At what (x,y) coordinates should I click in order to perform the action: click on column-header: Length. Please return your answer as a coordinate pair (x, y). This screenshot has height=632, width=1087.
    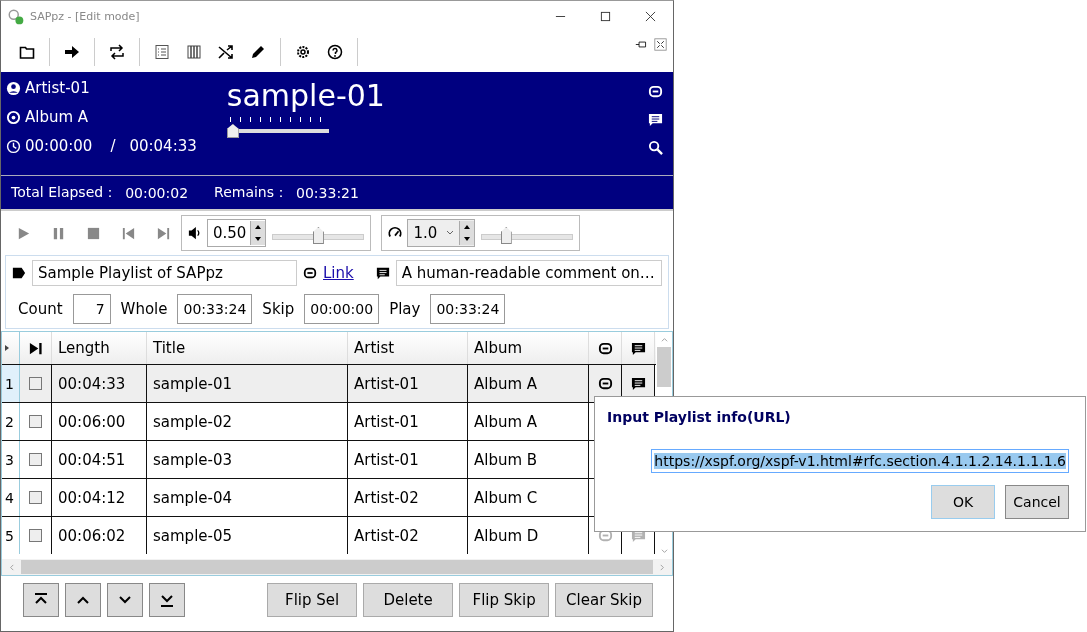
    Looking at the image, I should click on (99, 348).